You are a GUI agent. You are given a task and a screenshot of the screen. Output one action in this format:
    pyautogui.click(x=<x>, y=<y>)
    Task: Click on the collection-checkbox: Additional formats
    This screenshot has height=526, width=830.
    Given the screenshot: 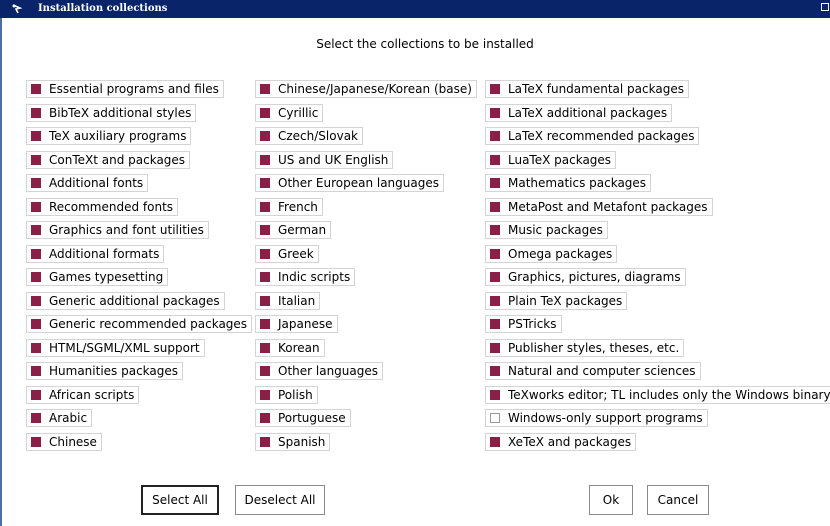 What is the action you would take?
    pyautogui.click(x=95, y=254)
    